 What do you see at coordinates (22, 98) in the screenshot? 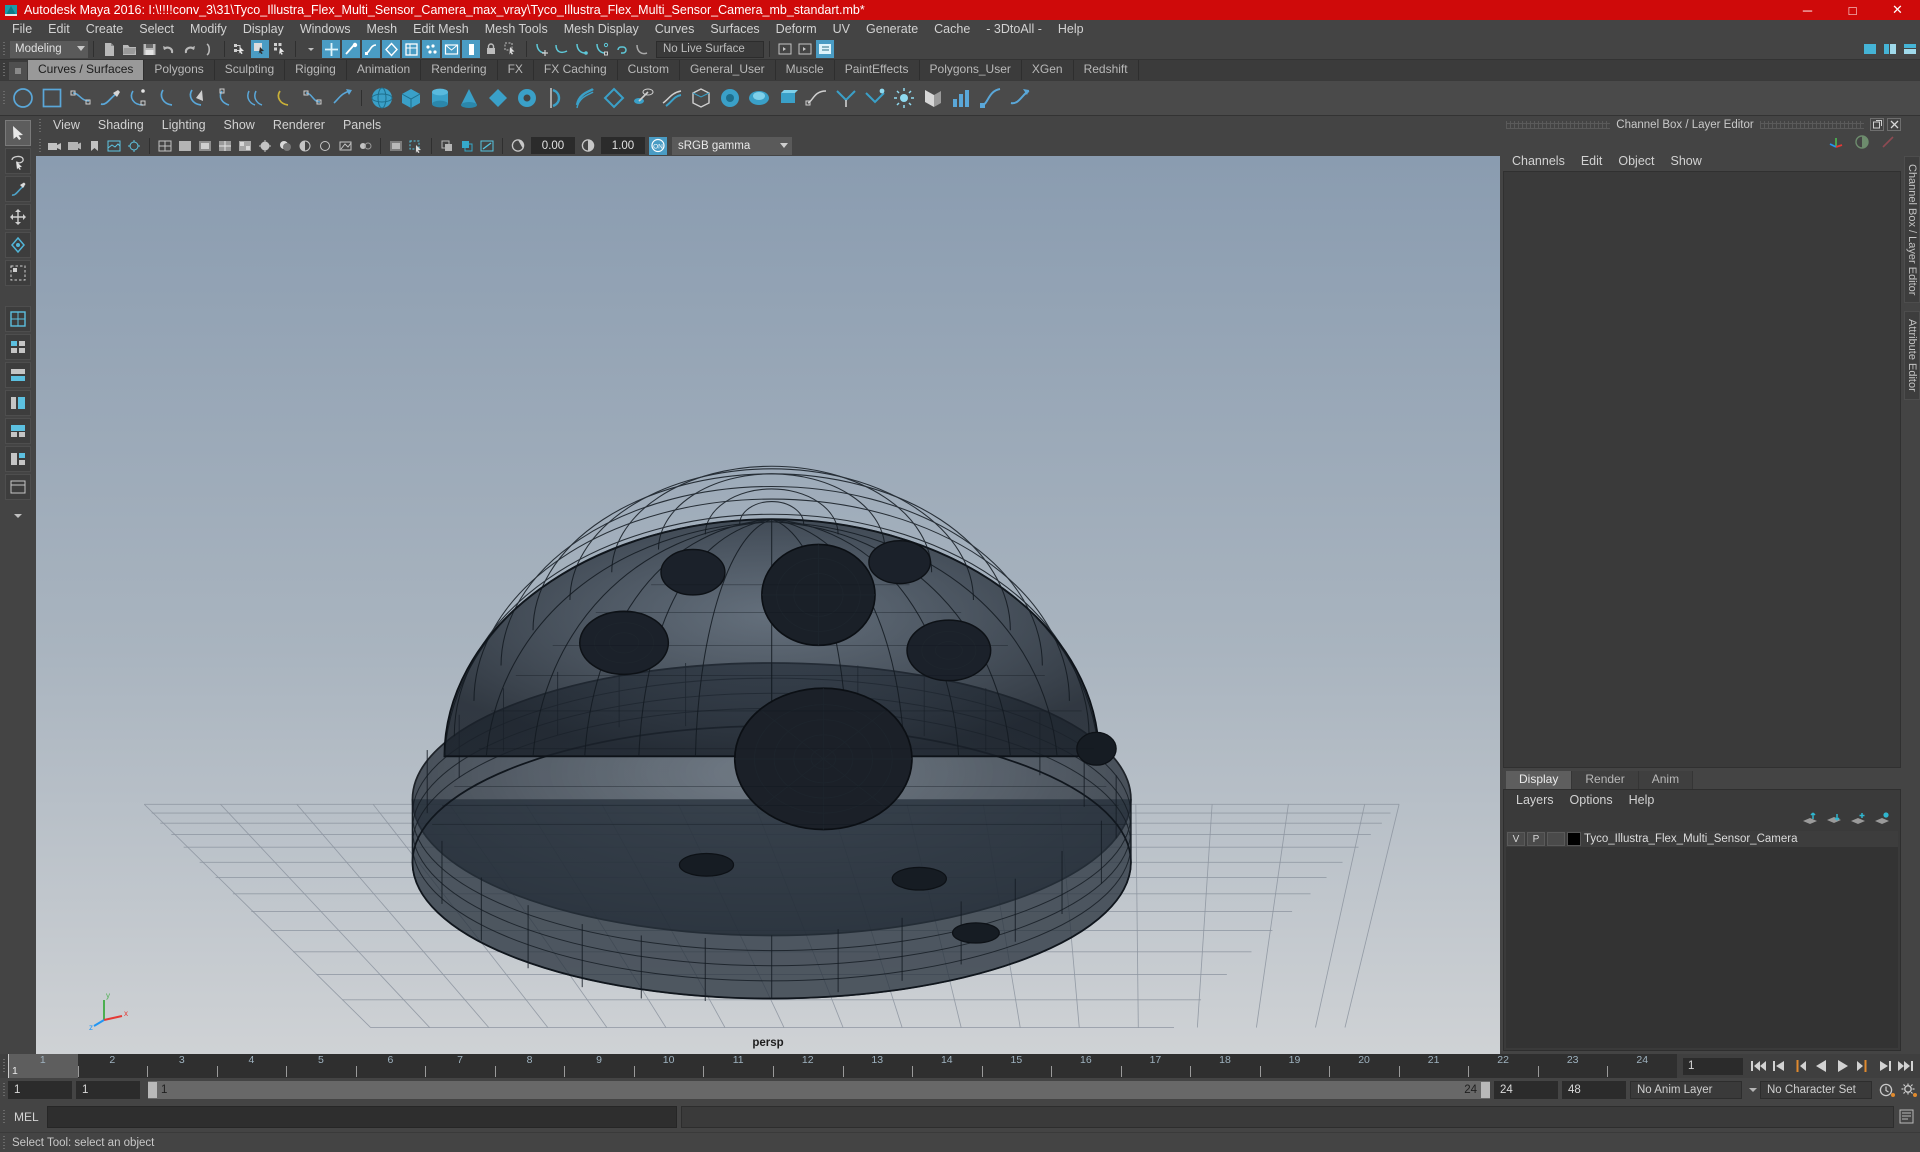
I see `nurbs-circle-icon` at bounding box center [22, 98].